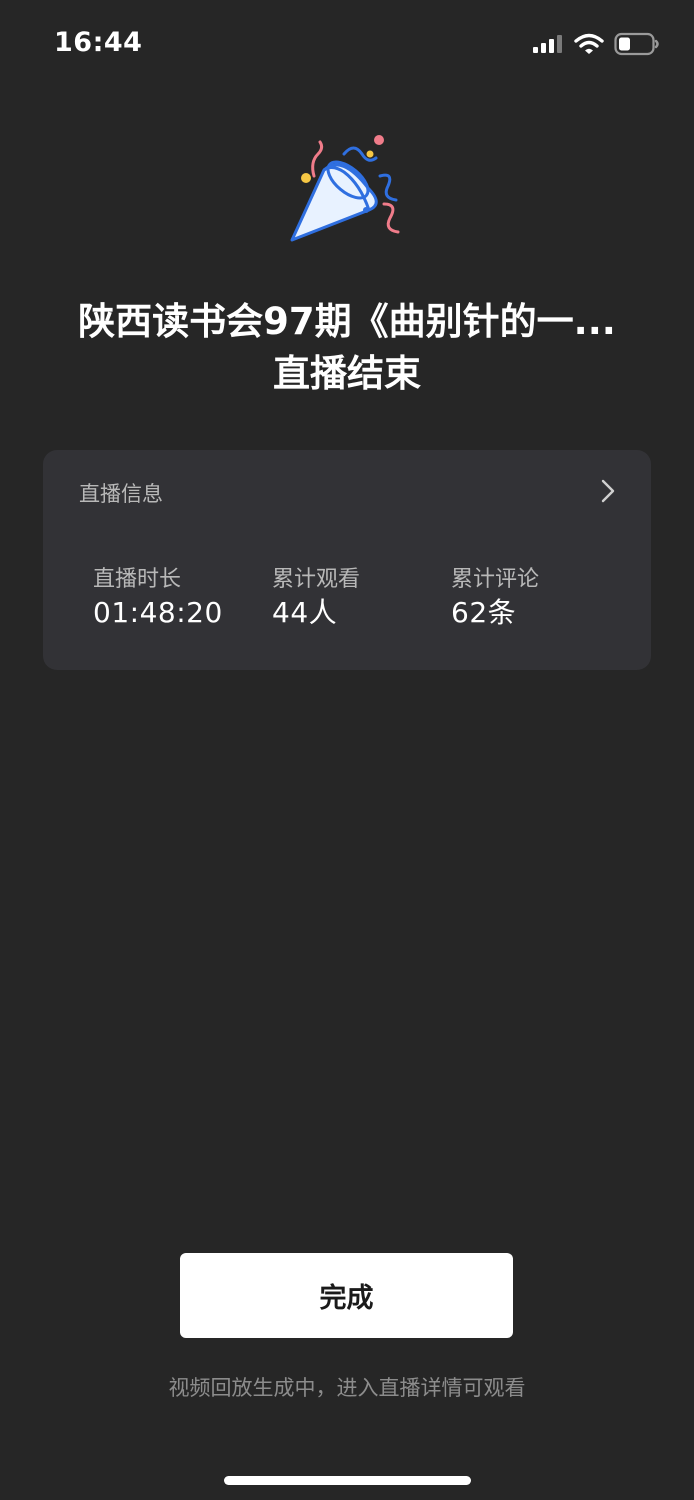 Image resolution: width=694 pixels, height=1500 pixels. What do you see at coordinates (541, 599) in the screenshot?
I see `stat-comments: 累计评论 62条` at bounding box center [541, 599].